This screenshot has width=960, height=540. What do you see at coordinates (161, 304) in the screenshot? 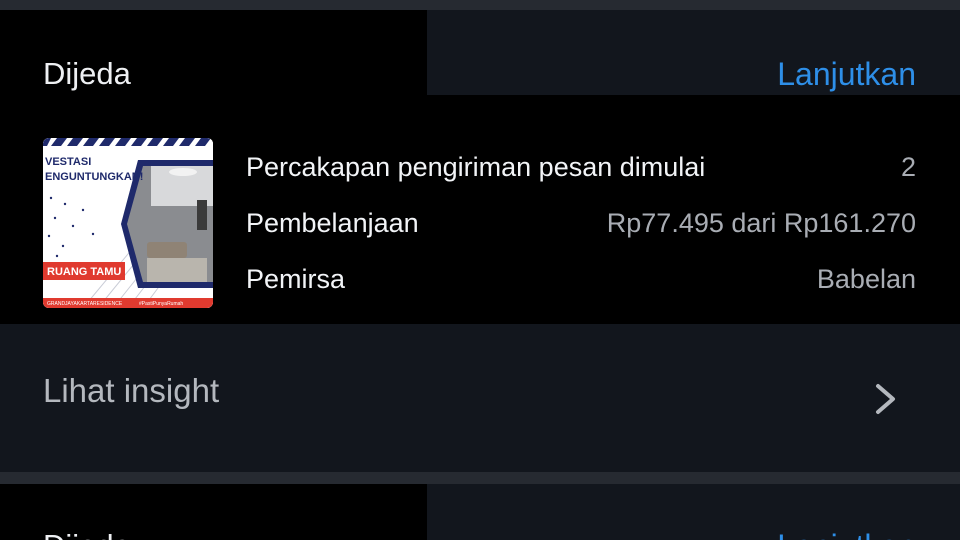
I see `svg-text: #PastiPunyaRumah` at bounding box center [161, 304].